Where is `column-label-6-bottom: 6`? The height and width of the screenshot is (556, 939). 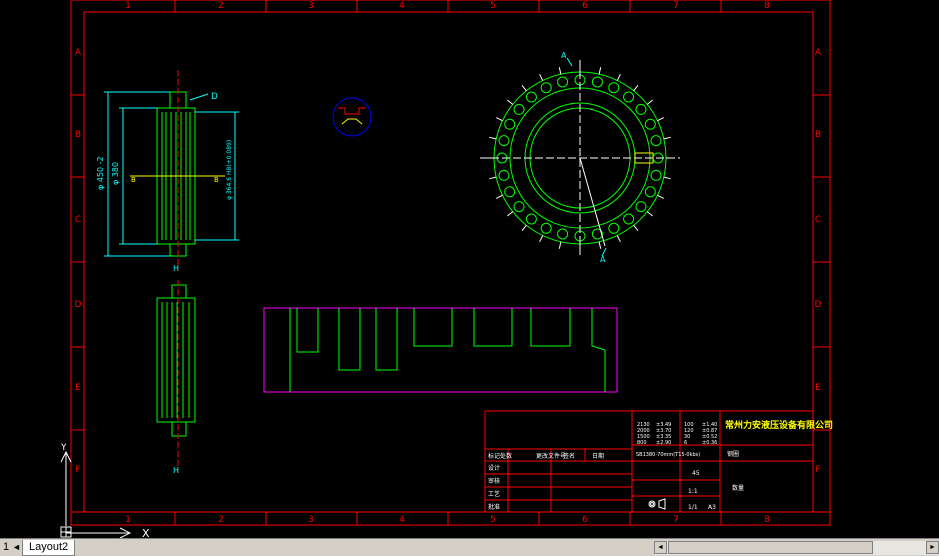 column-label-6-bottom: 6 is located at coordinates (585, 520).